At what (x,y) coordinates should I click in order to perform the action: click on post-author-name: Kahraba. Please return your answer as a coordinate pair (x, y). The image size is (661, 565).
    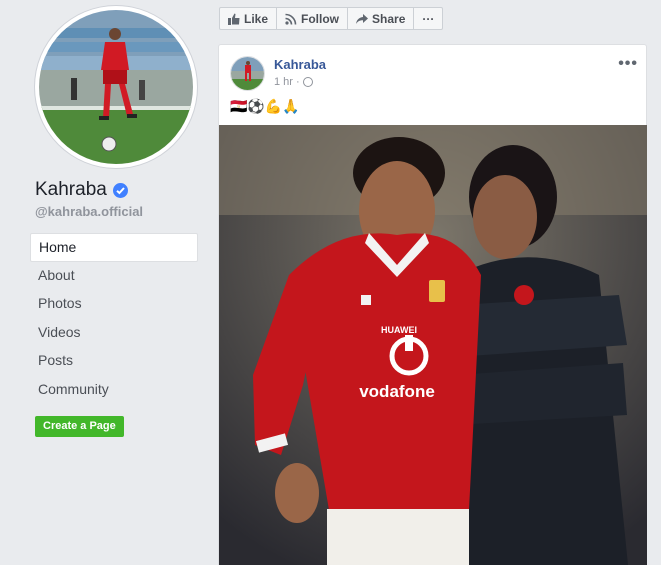
    Looking at the image, I should click on (300, 64).